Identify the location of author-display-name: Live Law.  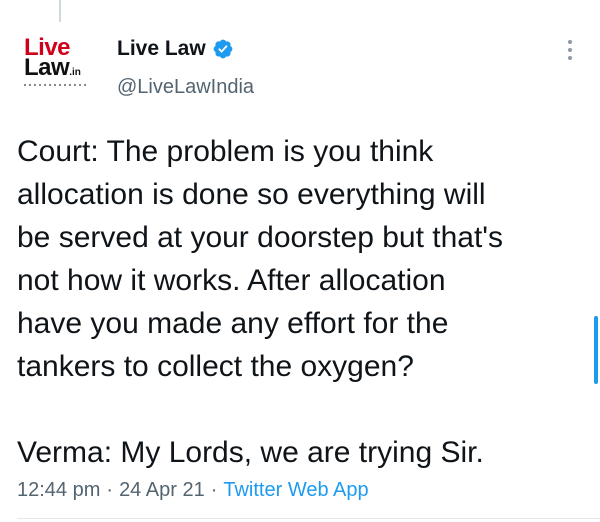
(175, 49).